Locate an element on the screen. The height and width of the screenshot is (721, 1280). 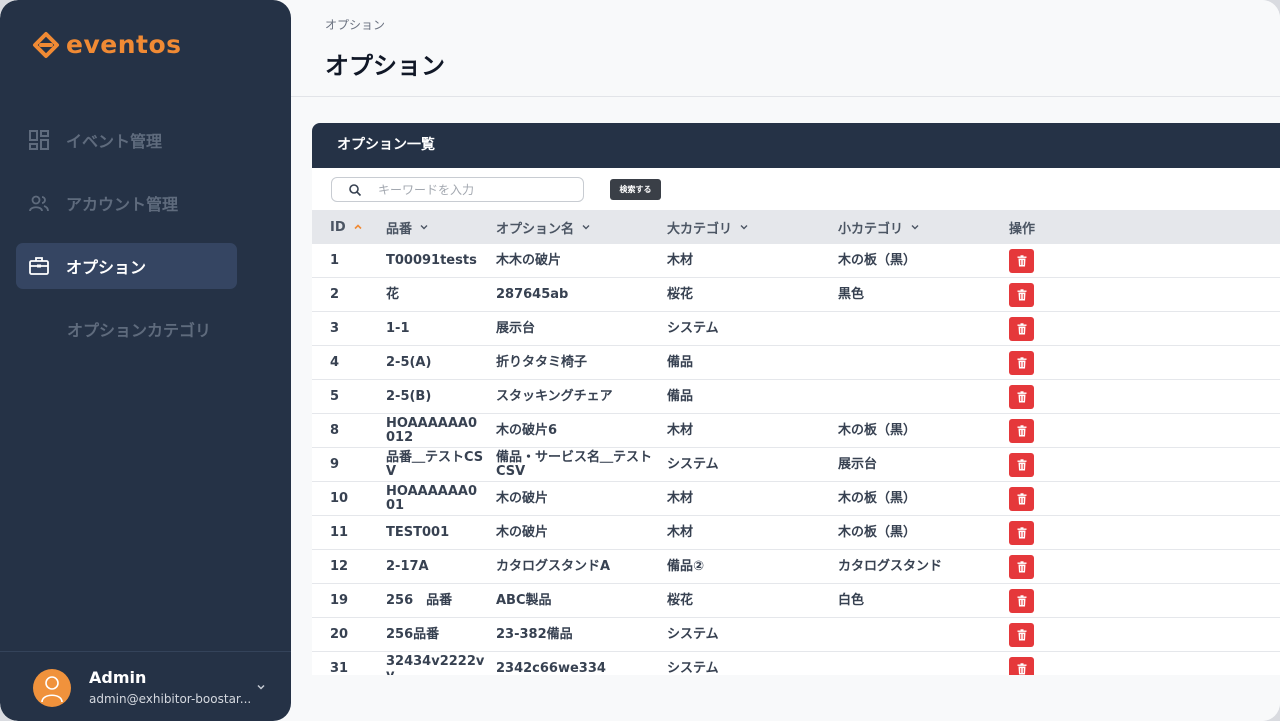
cell-id: 10 is located at coordinates (339, 498).